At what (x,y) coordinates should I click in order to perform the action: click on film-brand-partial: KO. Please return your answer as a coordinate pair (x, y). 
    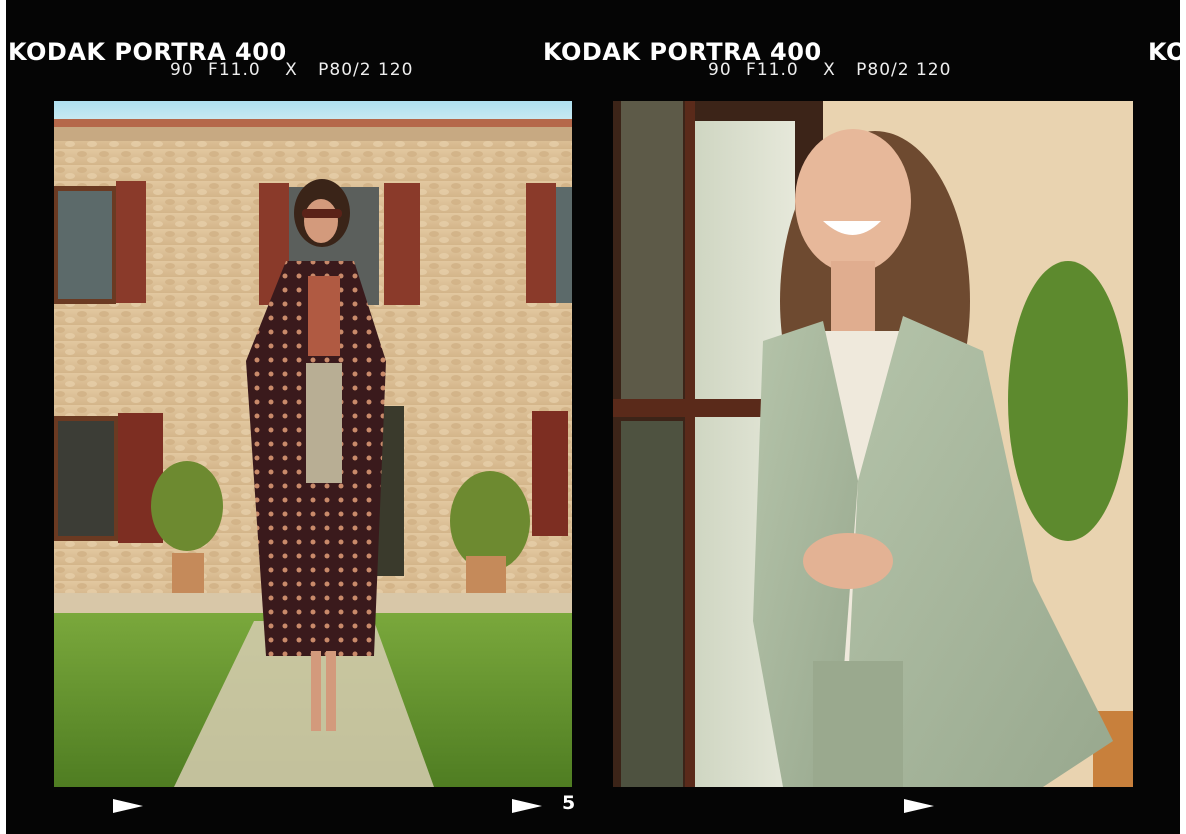
    Looking at the image, I should click on (1167, 52).